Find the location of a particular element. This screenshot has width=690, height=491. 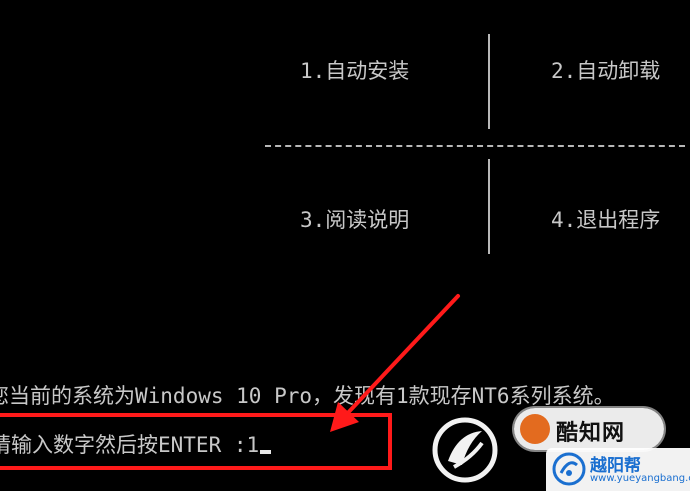

watermark-site: 越阳帮 www.yueyangbang.com is located at coordinates (618, 469).